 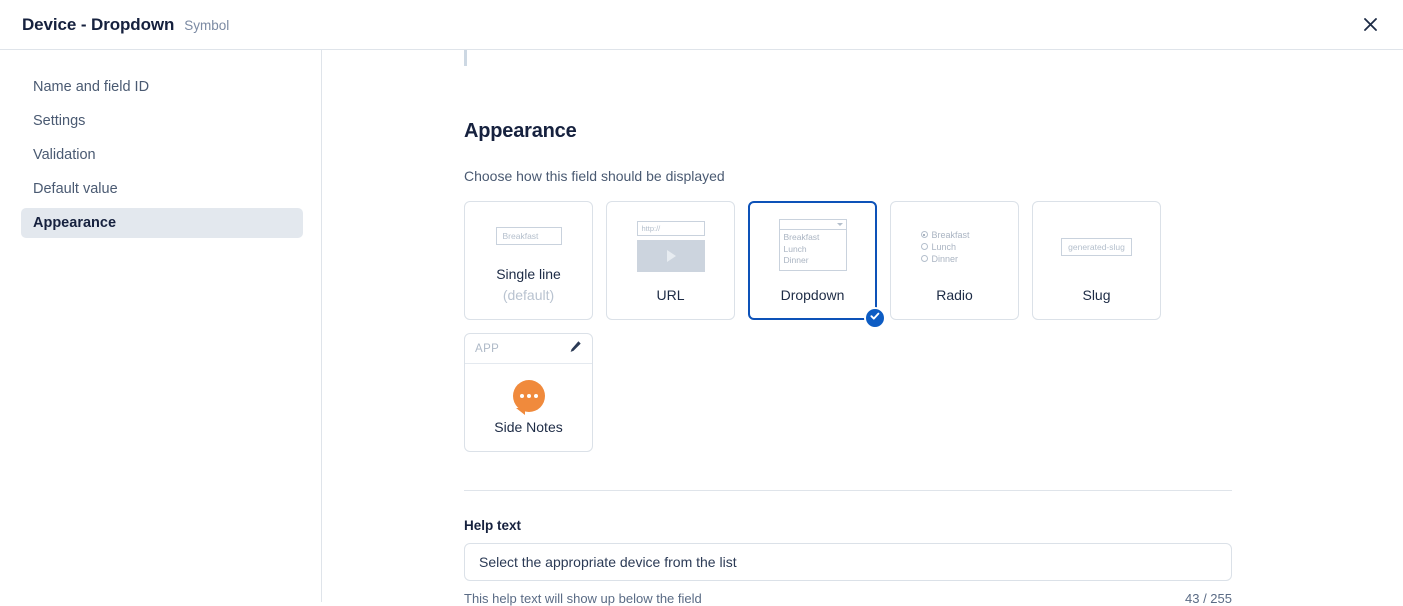 What do you see at coordinates (801, 237) in the screenshot?
I see `dropdown-option: Breakfast` at bounding box center [801, 237].